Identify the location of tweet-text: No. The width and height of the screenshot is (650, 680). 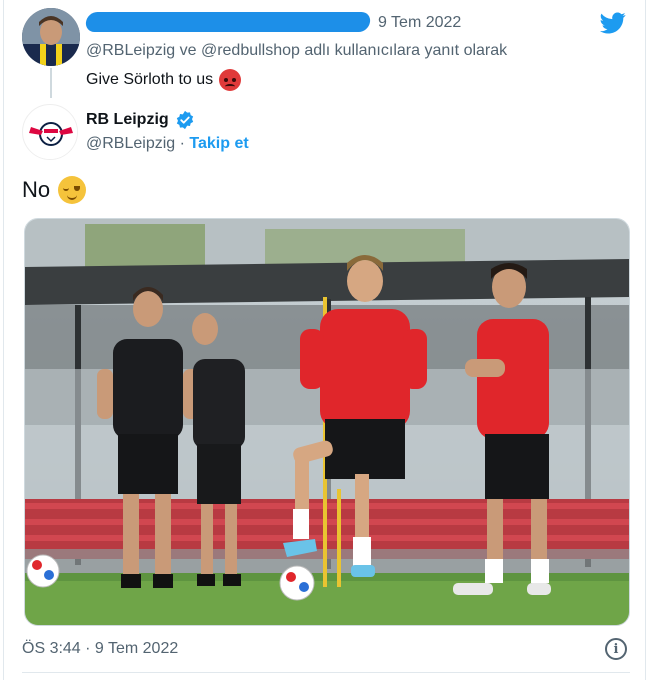
(36, 189).